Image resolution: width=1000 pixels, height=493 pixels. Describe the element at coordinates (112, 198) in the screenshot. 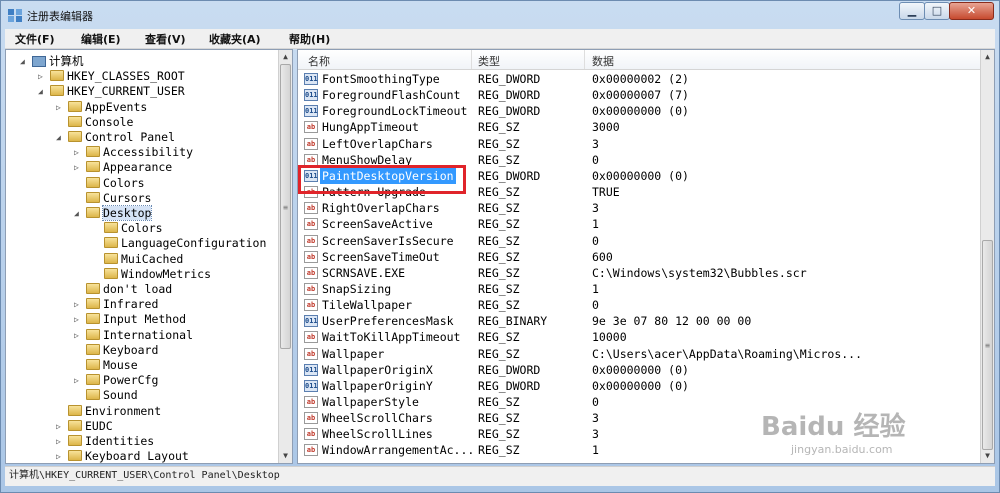

I see `tree-node: Cursors` at that location.